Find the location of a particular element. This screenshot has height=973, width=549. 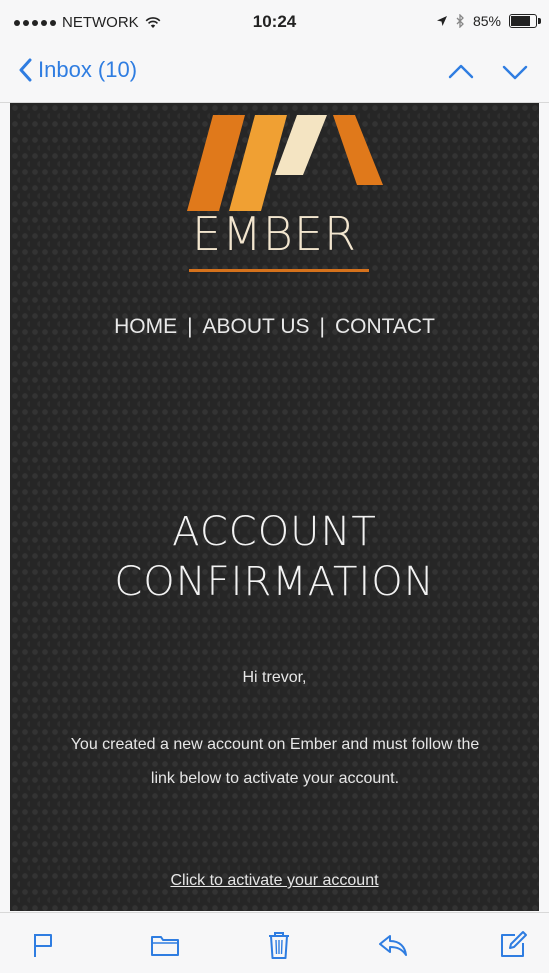

trash-icon is located at coordinates (279, 945).